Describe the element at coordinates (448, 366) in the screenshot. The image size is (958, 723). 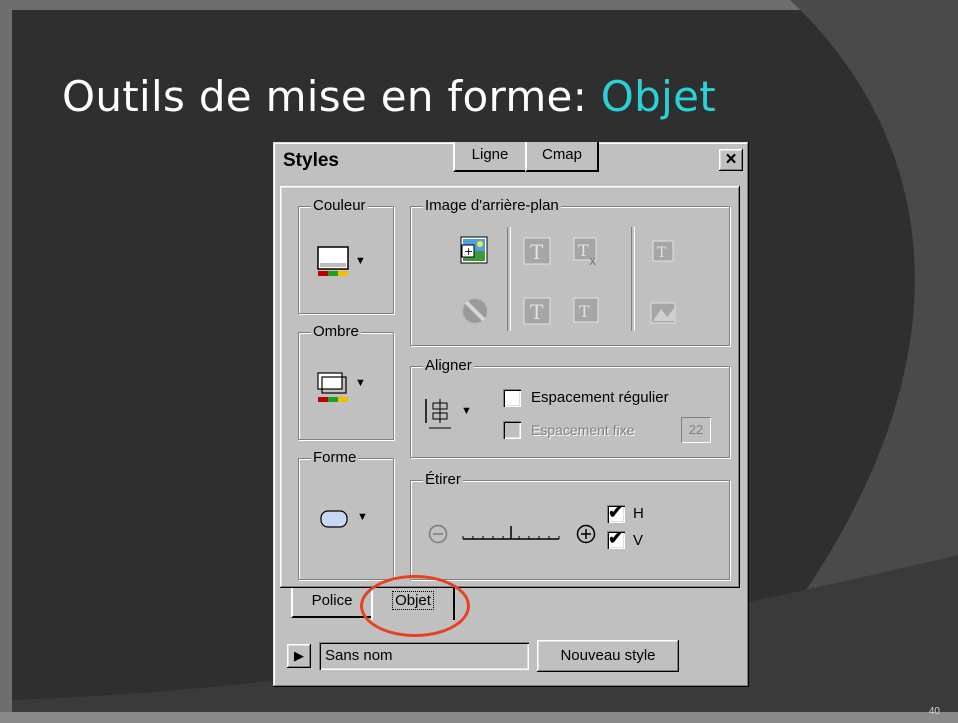
I see `group-aligner-label: Aligner` at that location.